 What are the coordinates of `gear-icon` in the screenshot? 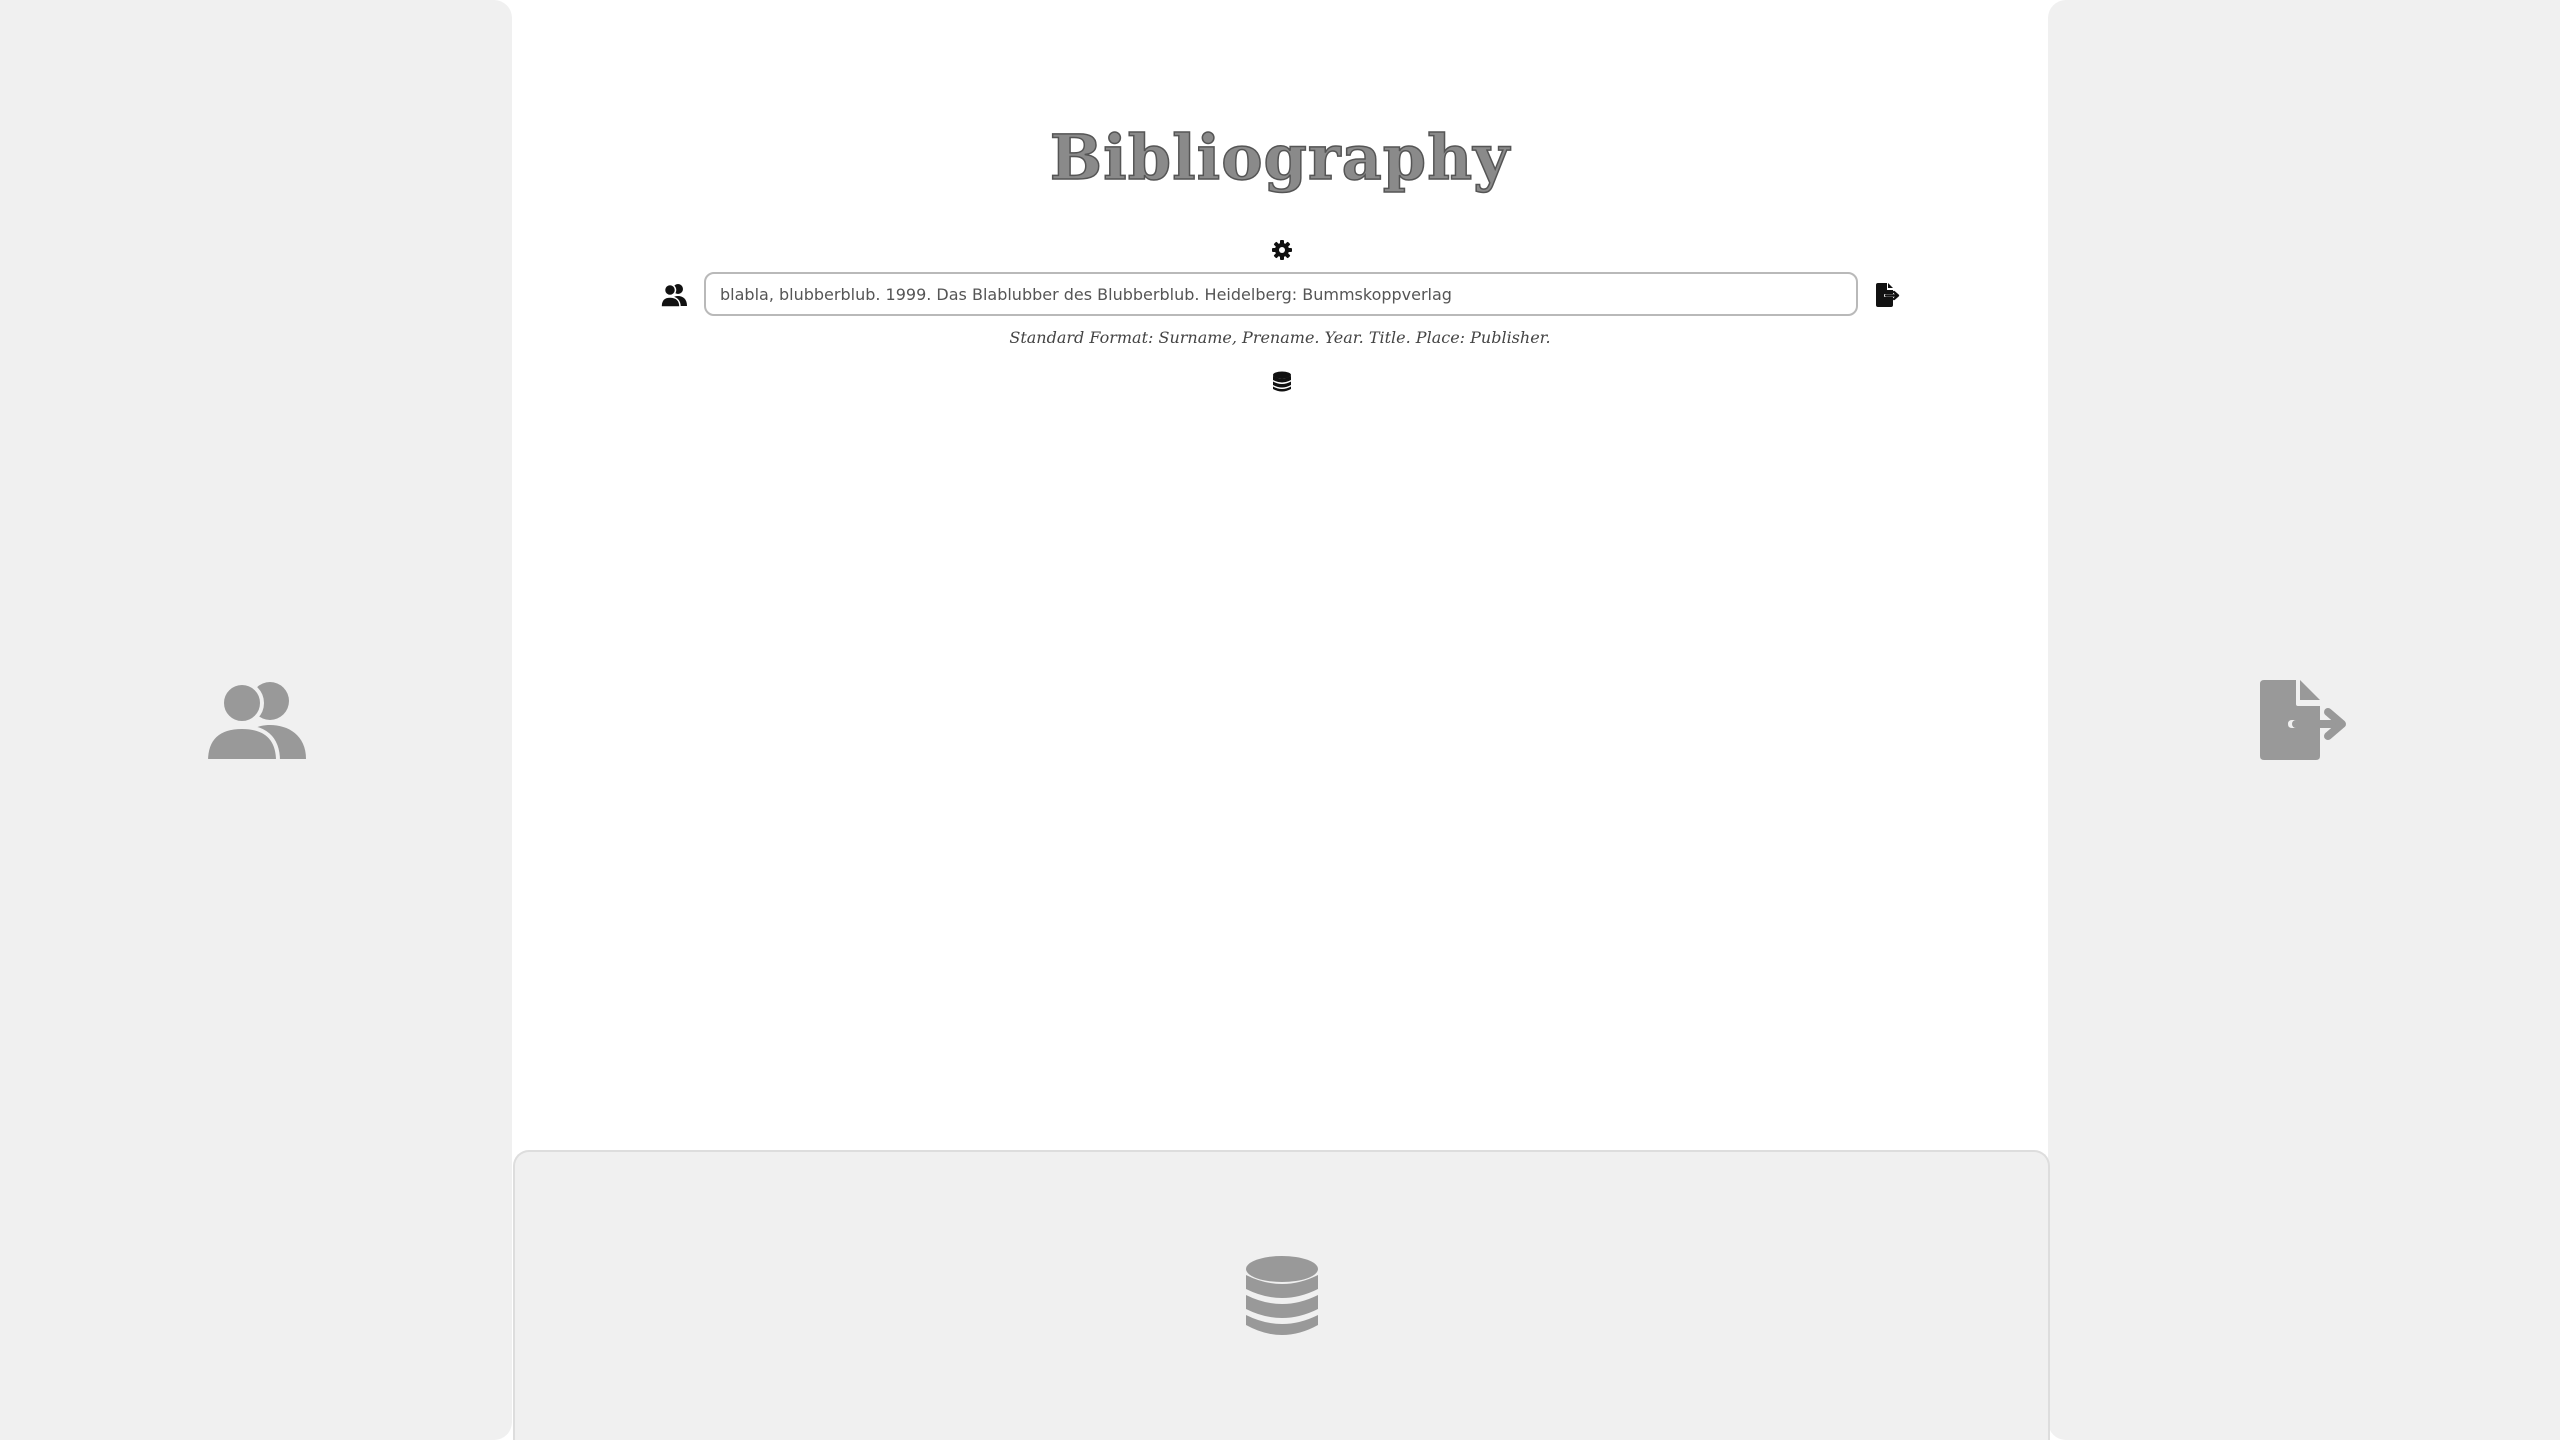 It's located at (1282, 250).